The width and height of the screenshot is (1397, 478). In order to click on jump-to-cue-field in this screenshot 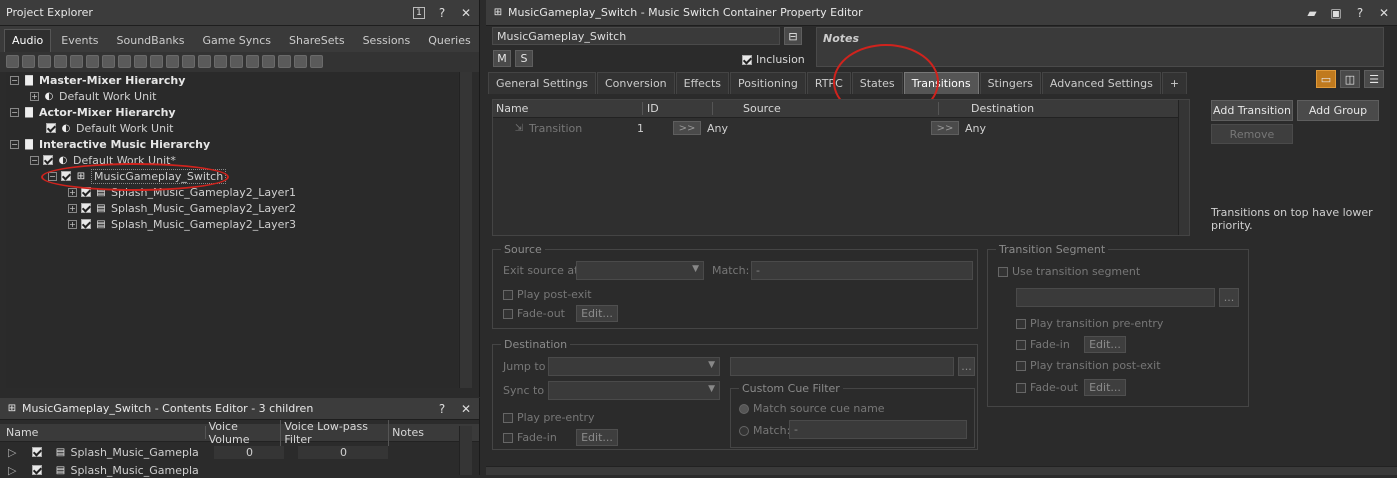, I will do `click(842, 366)`.